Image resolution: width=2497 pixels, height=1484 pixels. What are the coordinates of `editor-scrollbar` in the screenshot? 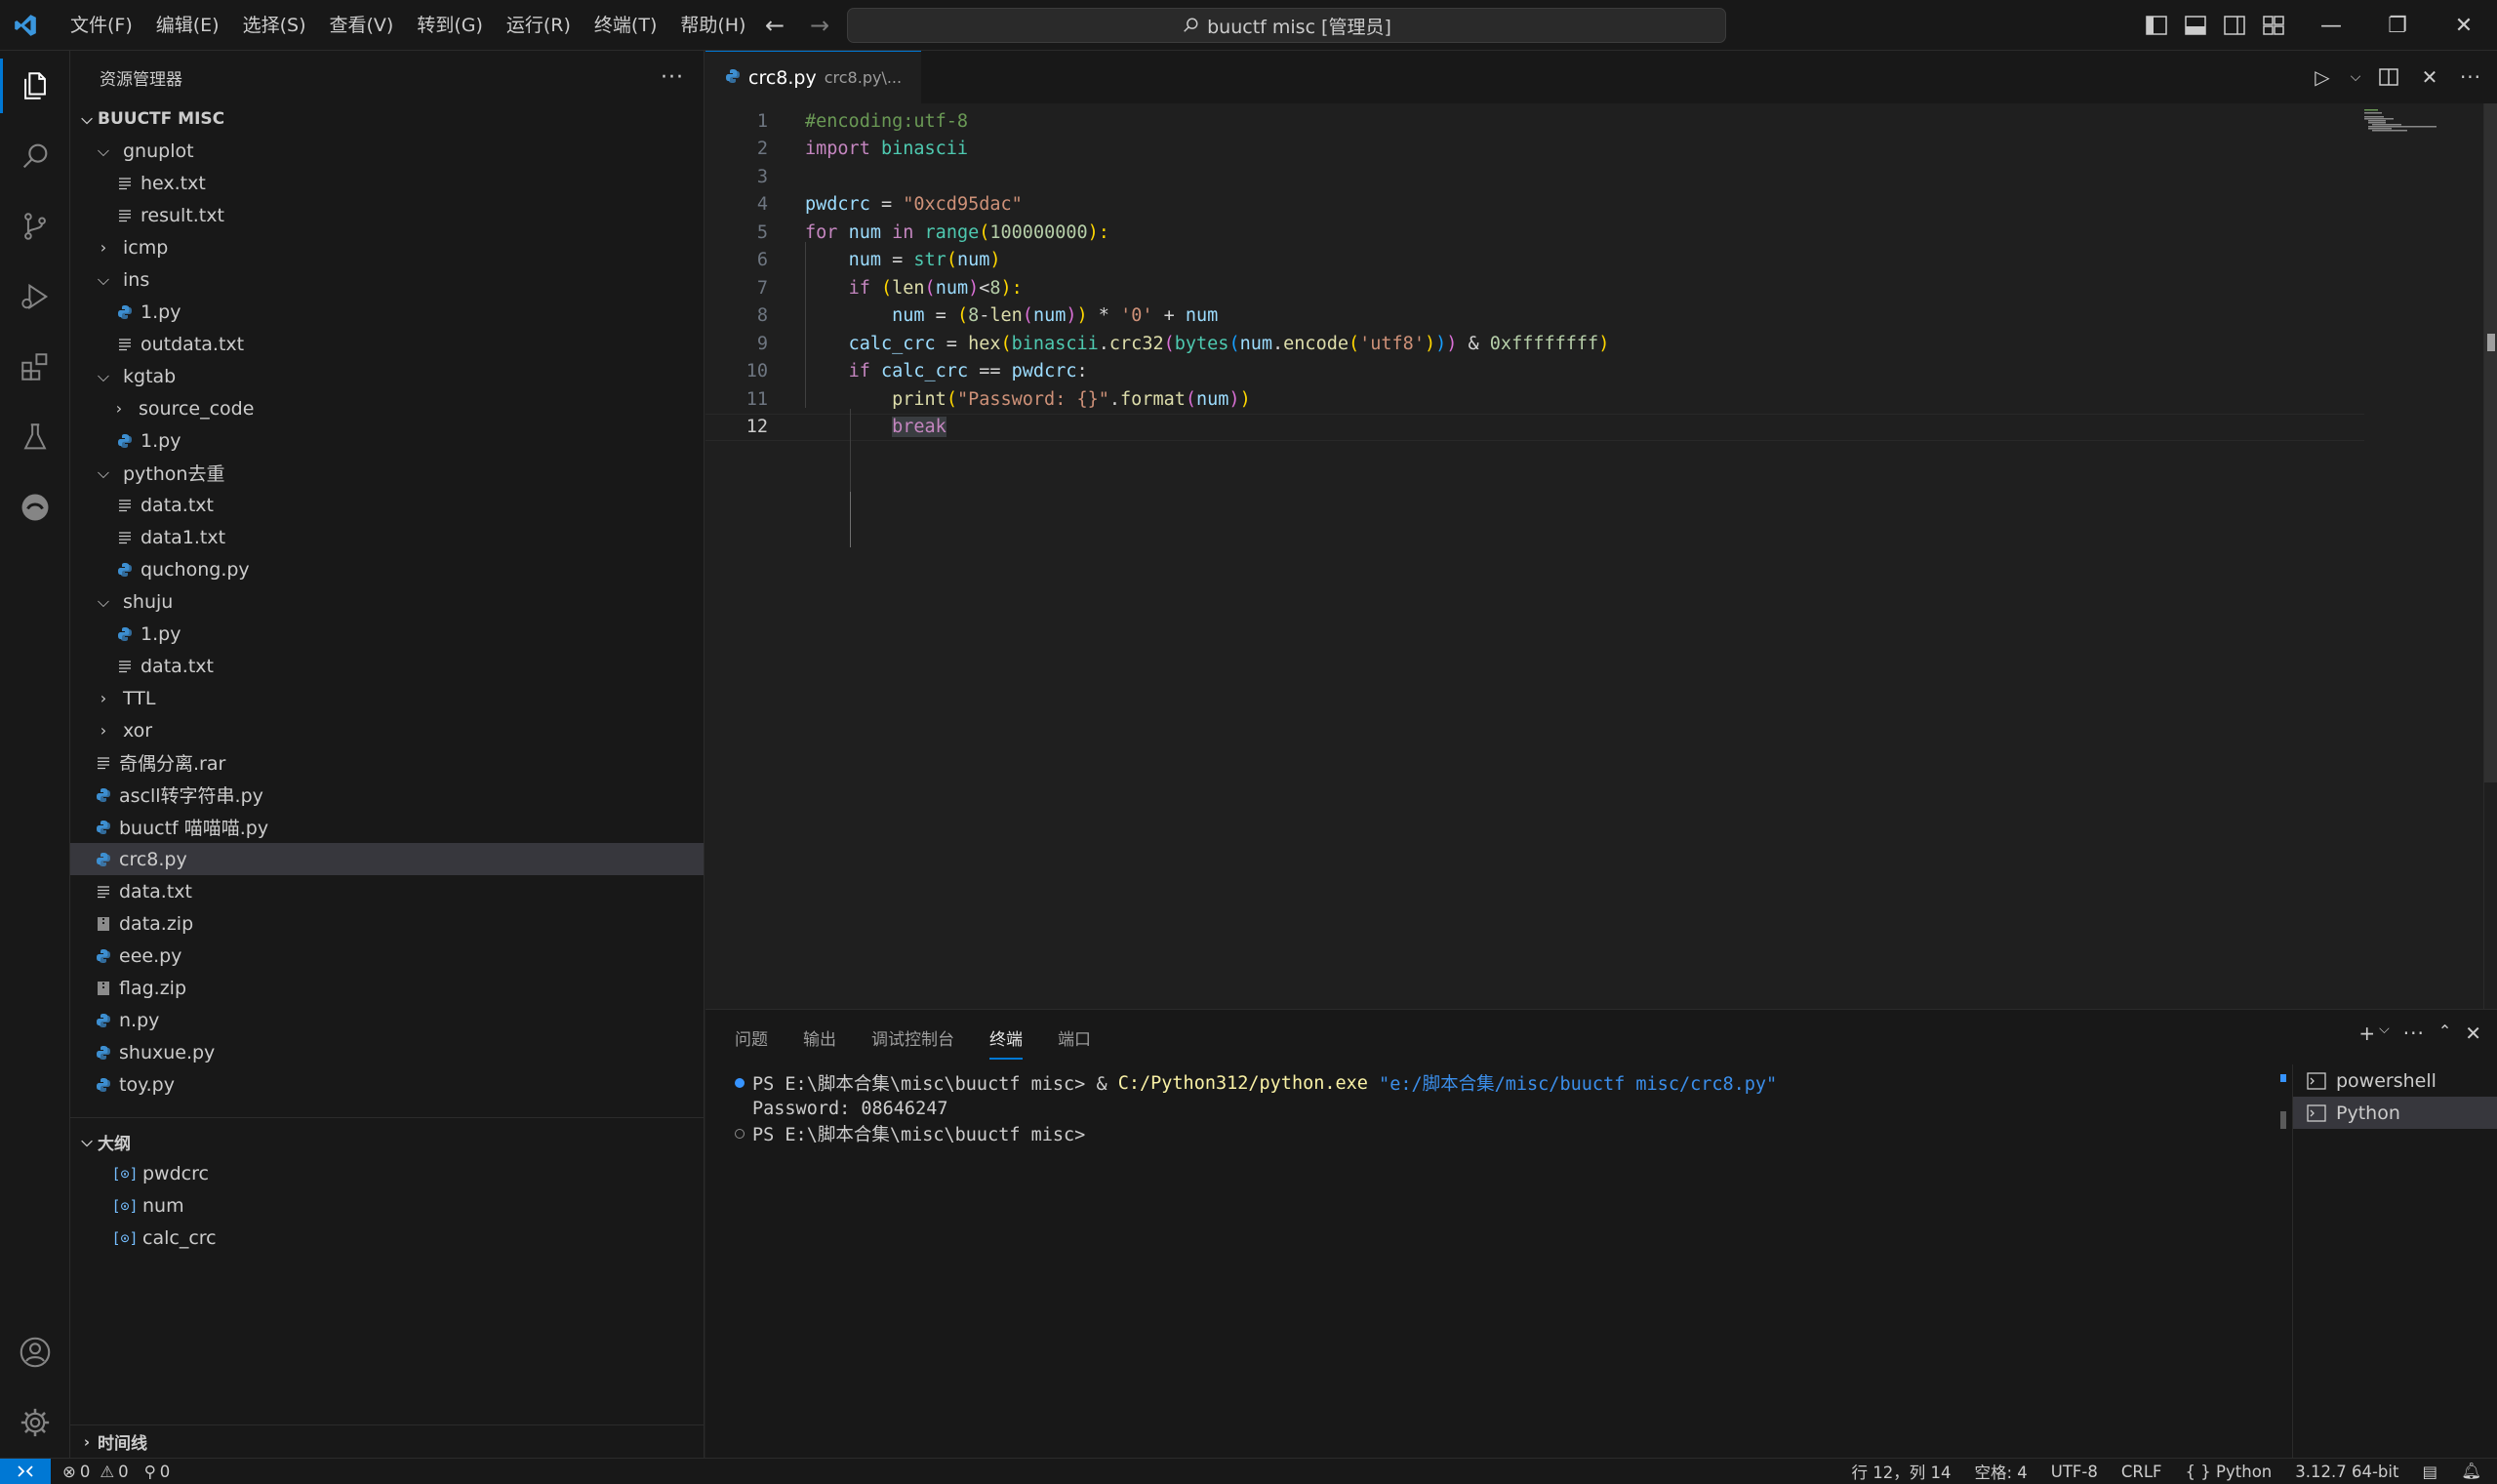 It's located at (2490, 556).